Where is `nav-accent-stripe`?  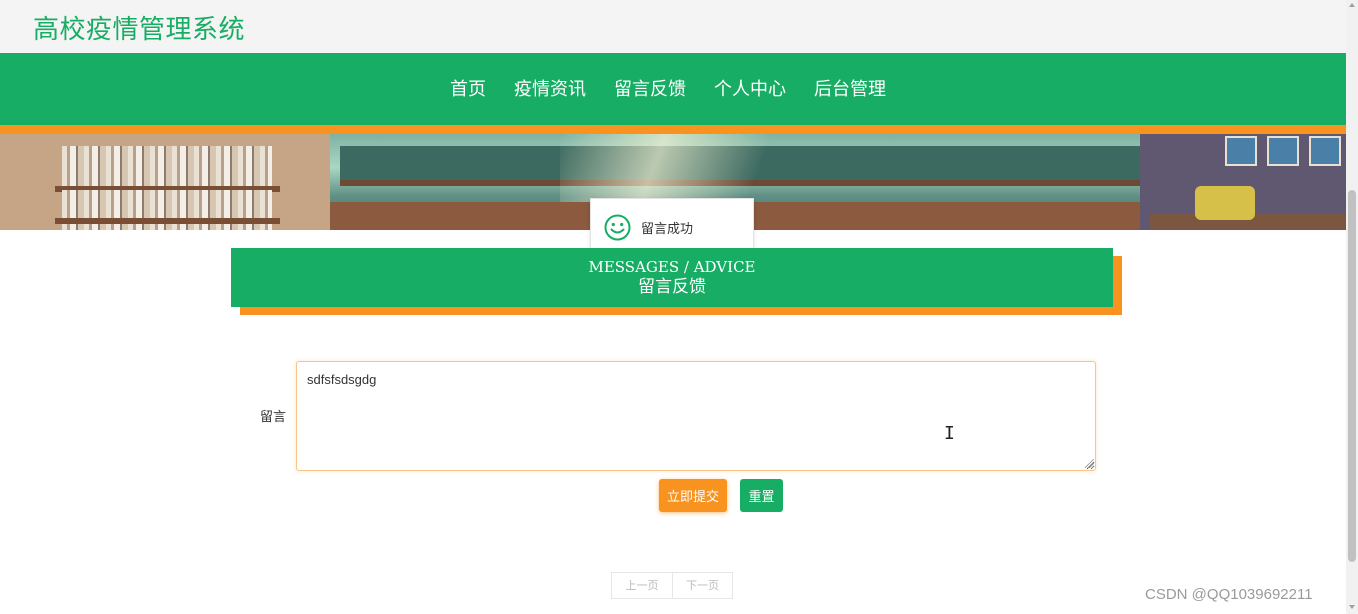 nav-accent-stripe is located at coordinates (673, 129).